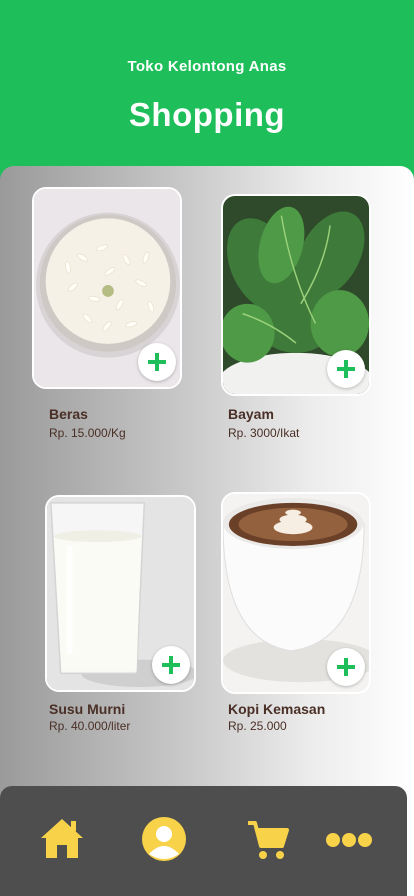 The height and width of the screenshot is (896, 414). I want to click on profile-icon, so click(164, 839).